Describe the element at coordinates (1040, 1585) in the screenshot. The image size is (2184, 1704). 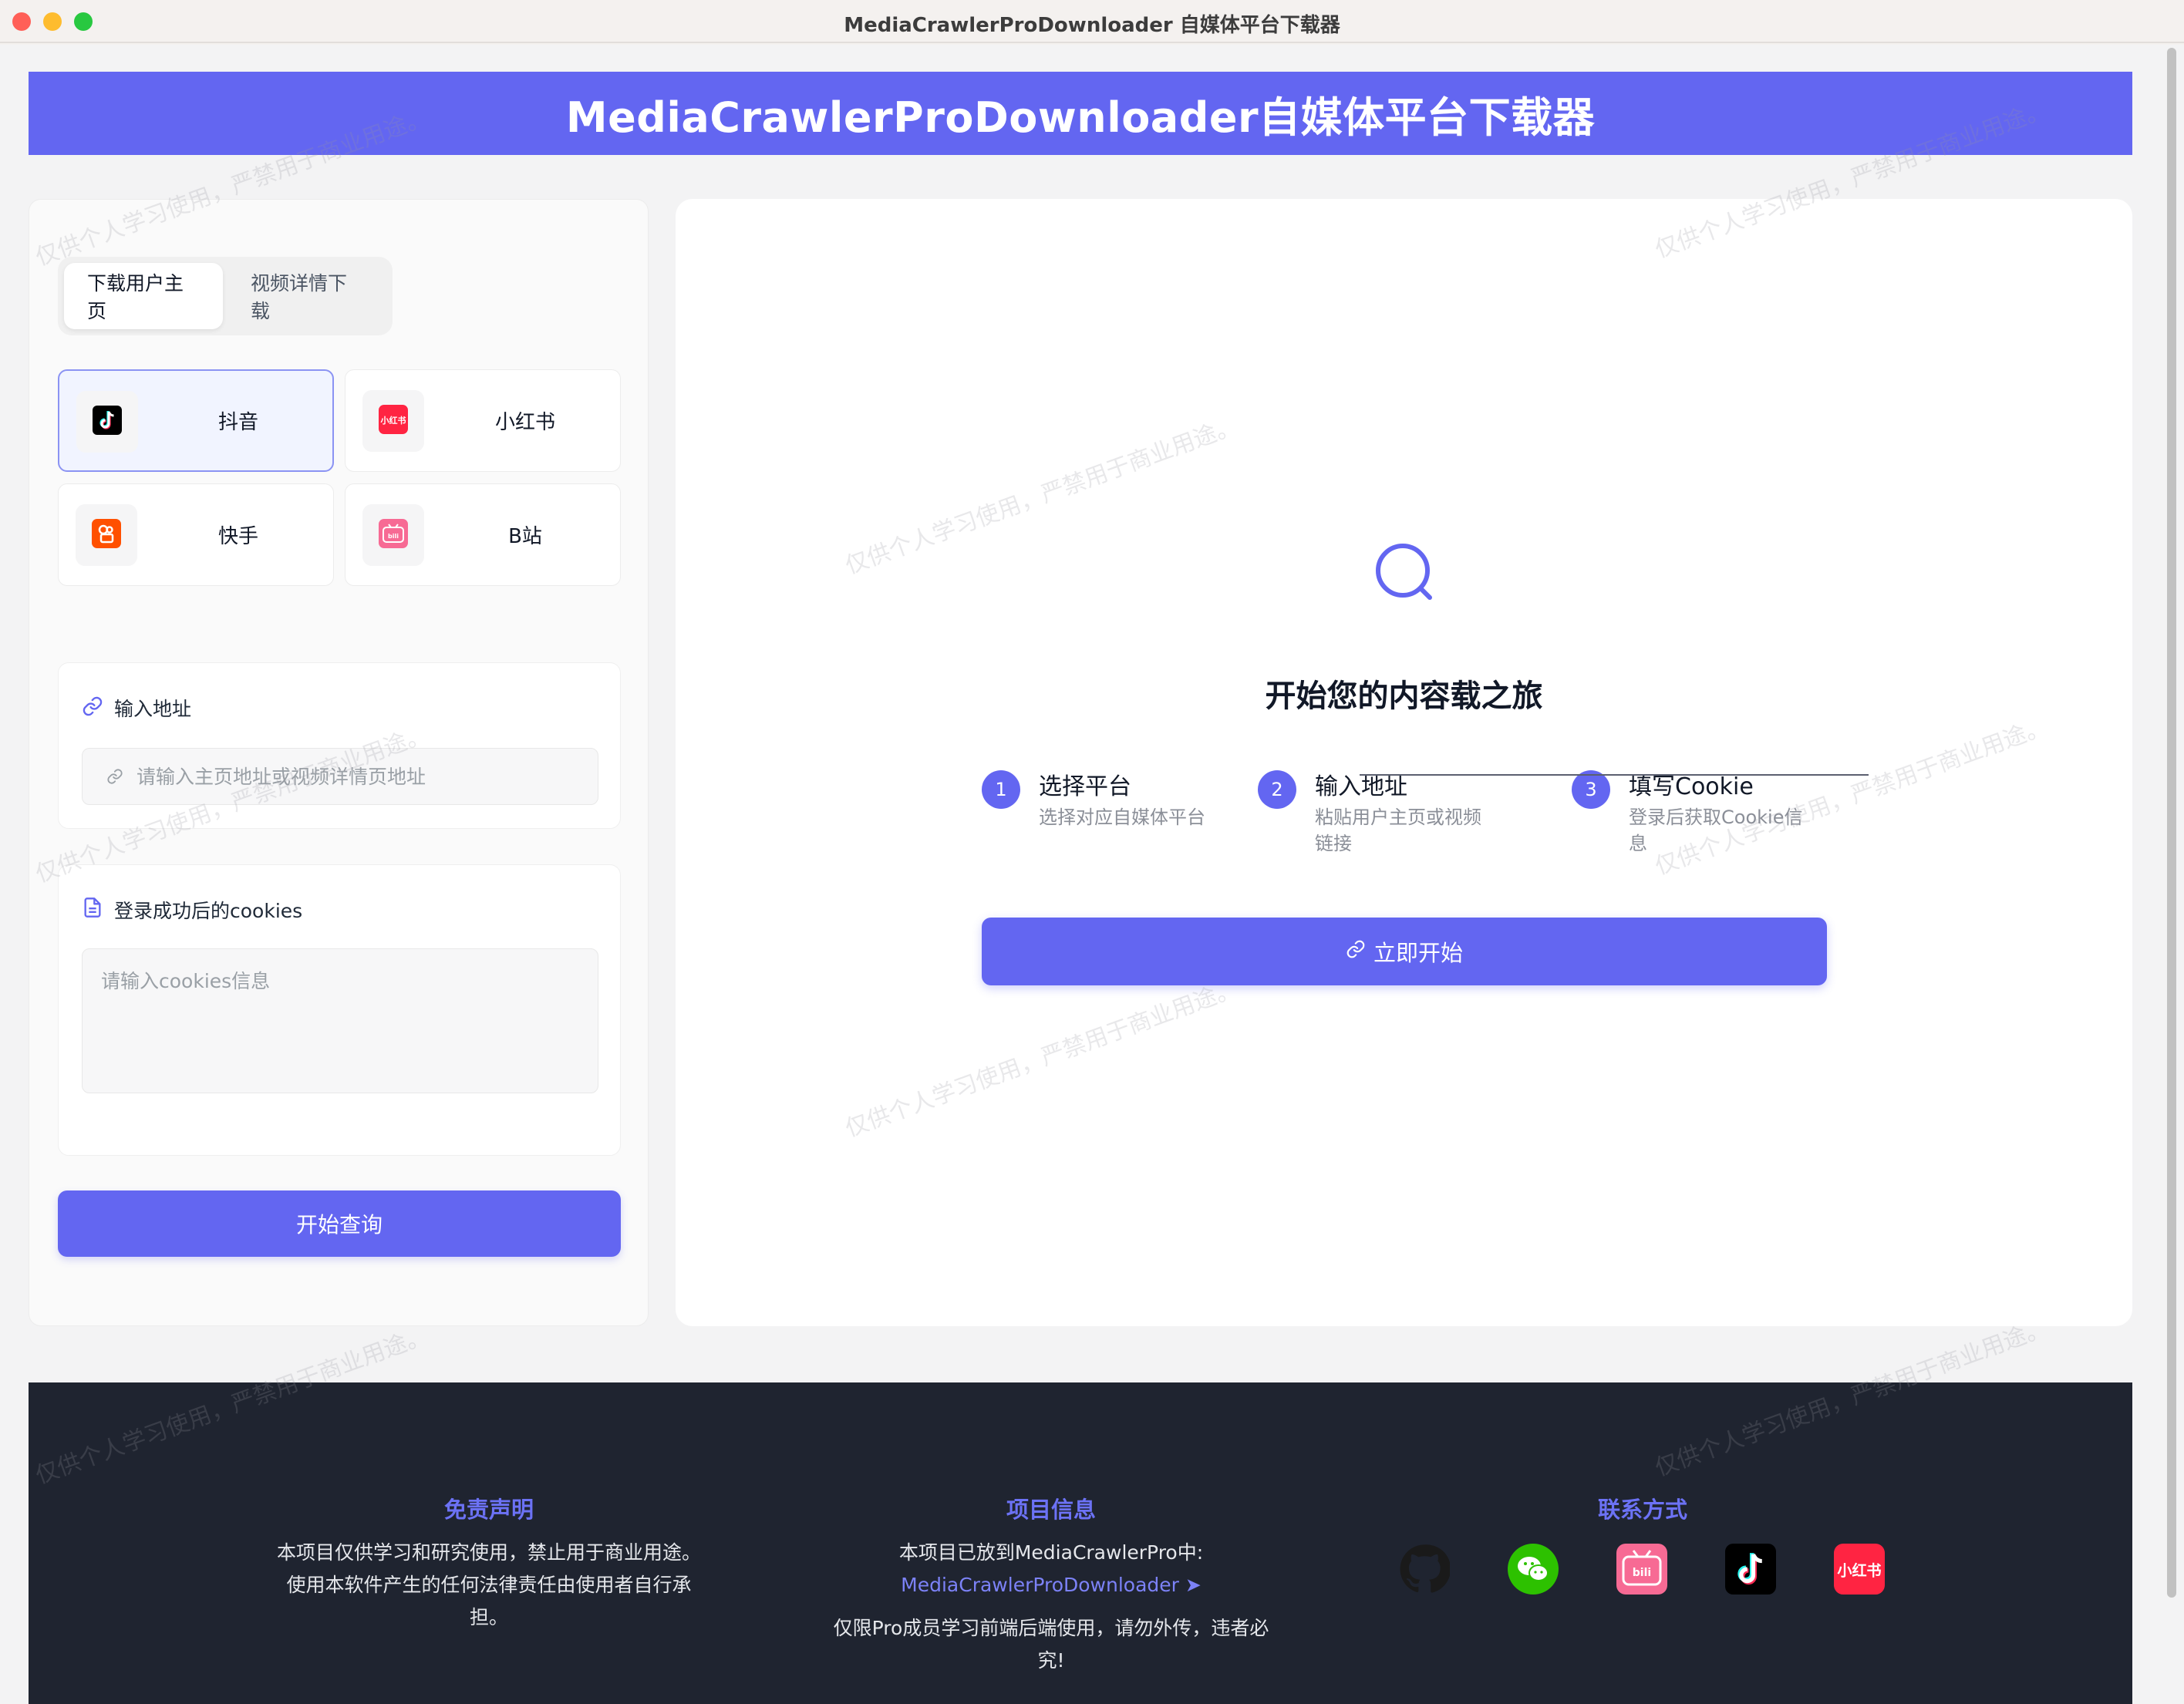
I see `project-link-text: MediaCrawlerProDownloader` at that location.